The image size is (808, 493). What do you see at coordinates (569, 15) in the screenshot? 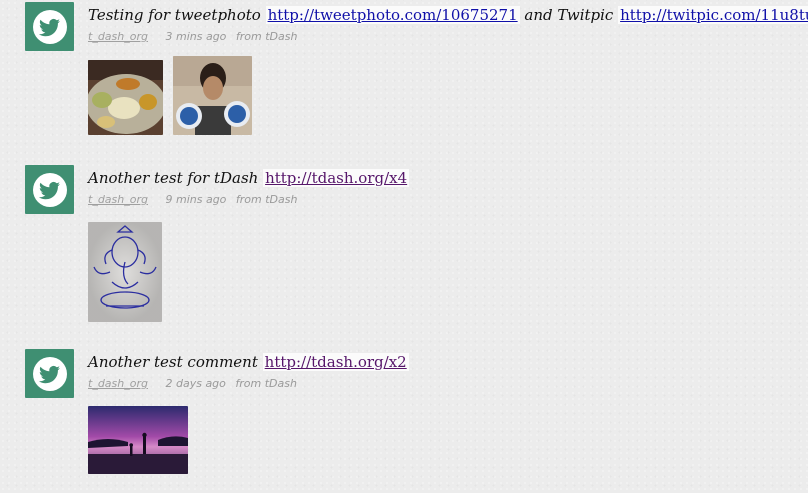
I see `tweet-text-part: and Twitpic` at bounding box center [569, 15].